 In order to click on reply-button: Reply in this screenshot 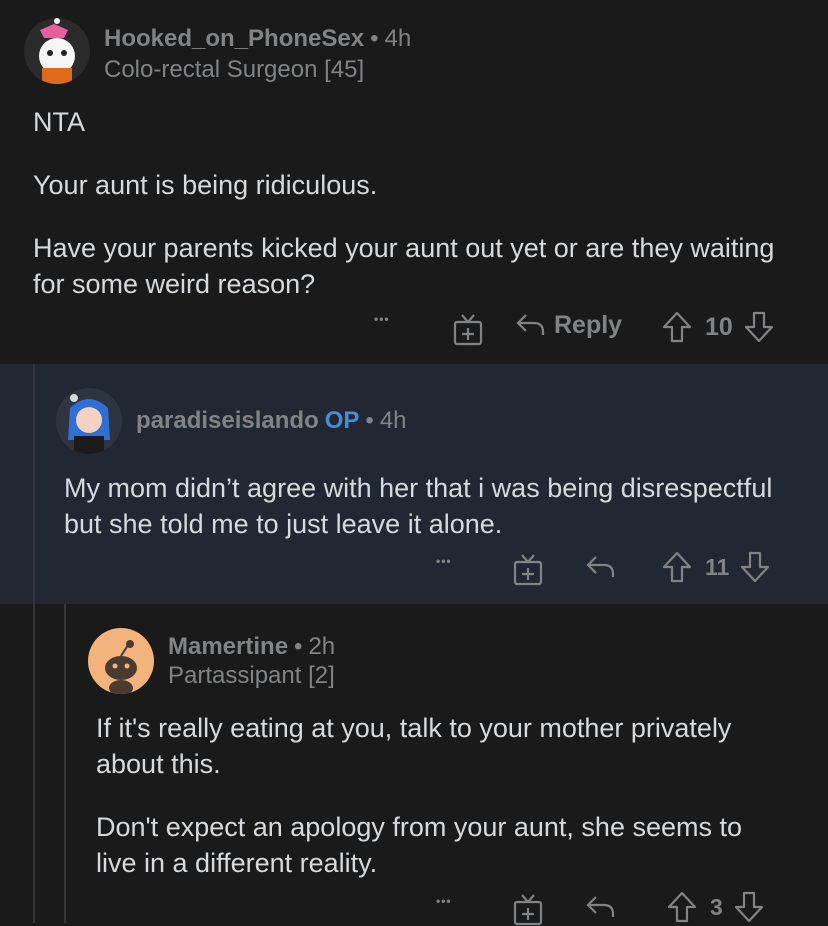, I will do `click(568, 325)`.